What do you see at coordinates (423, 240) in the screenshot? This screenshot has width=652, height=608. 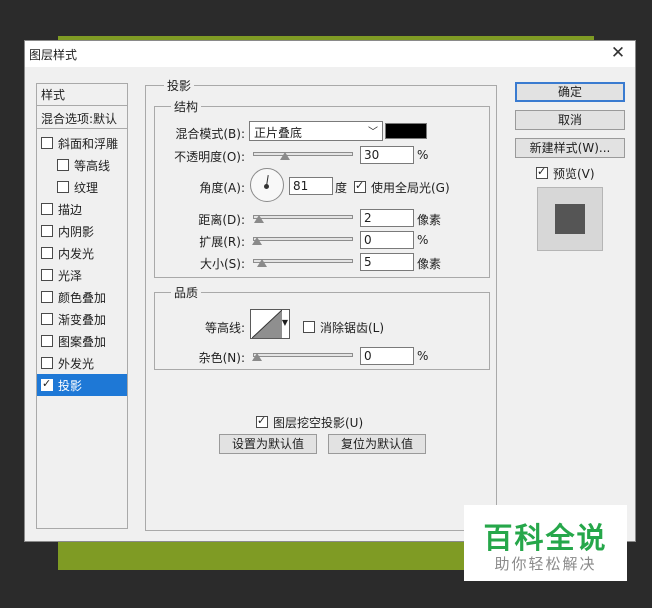 I see `spread-unit: %` at bounding box center [423, 240].